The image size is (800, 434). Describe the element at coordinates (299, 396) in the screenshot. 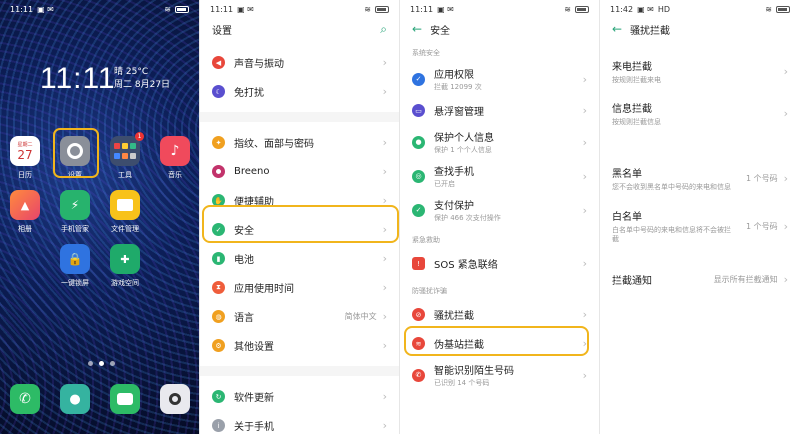

I see `settings-item-update: ↻ 软件更新 ›` at that location.